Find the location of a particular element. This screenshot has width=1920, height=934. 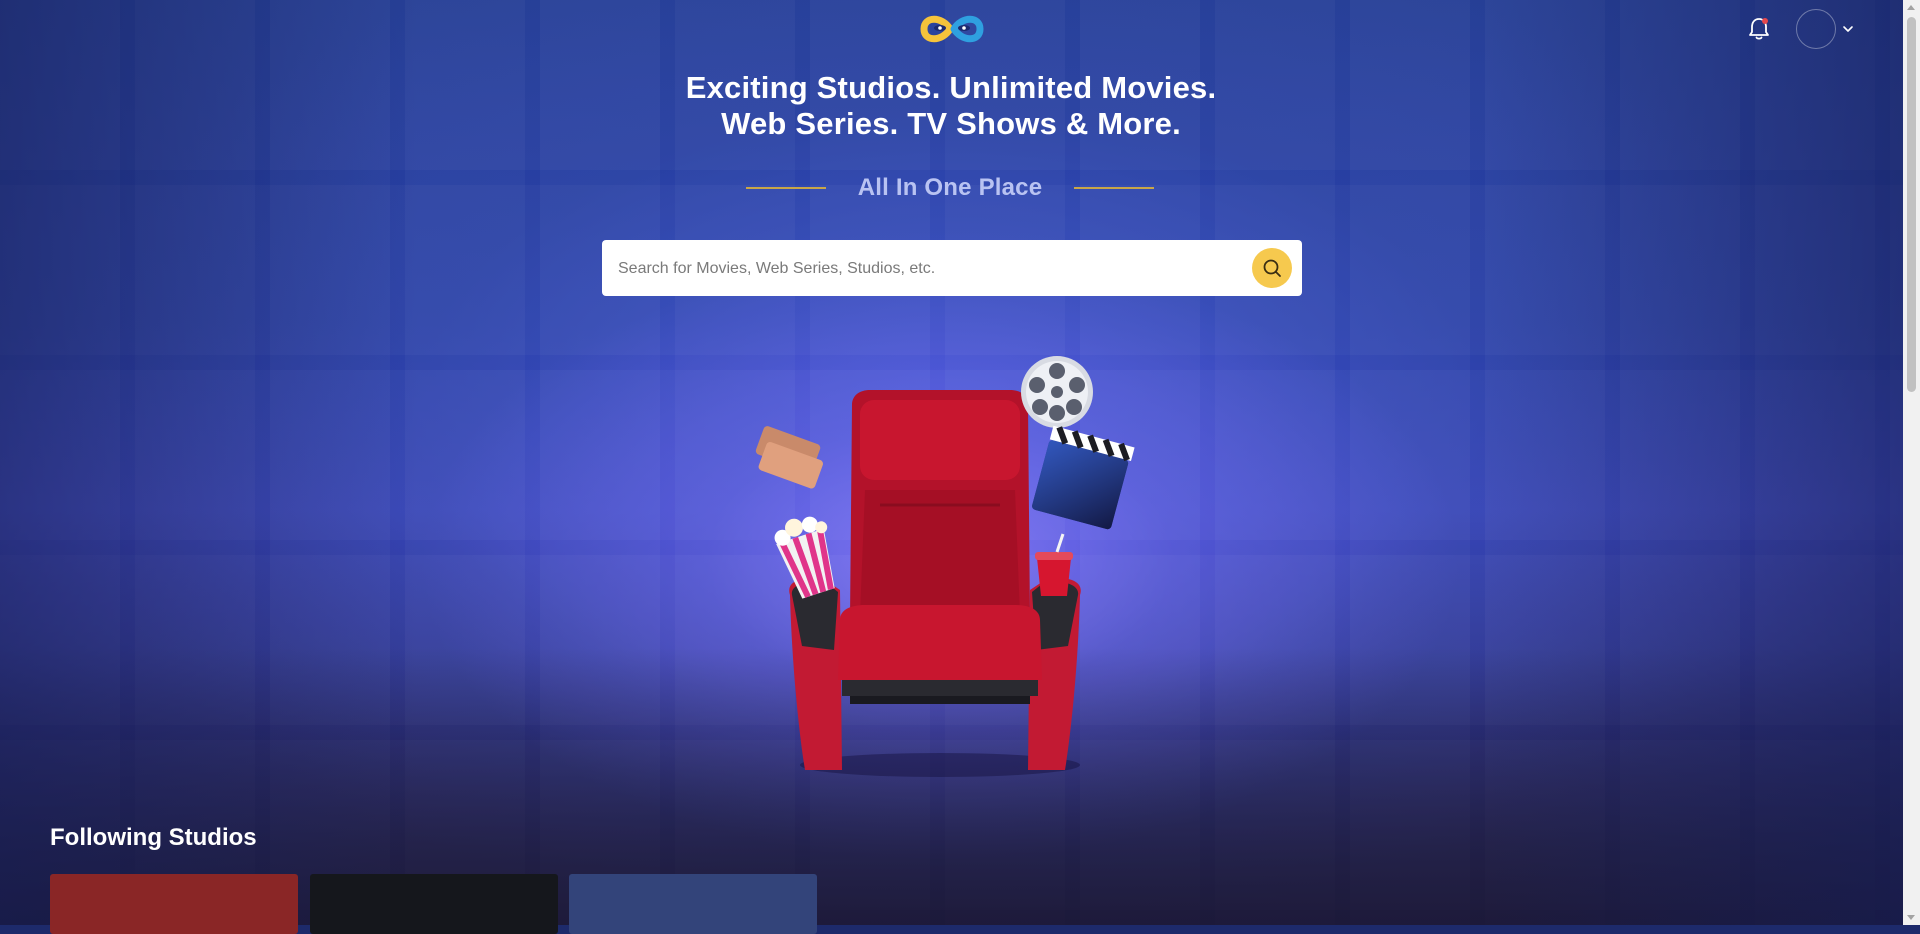

headline-line-2: Web Series. TV Shows & More. is located at coordinates (951, 123).